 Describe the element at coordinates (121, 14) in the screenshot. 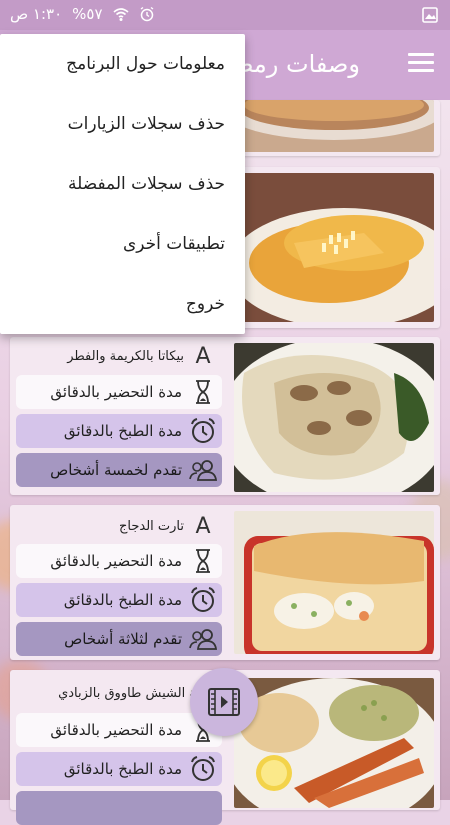

I see `wifi-icon` at that location.